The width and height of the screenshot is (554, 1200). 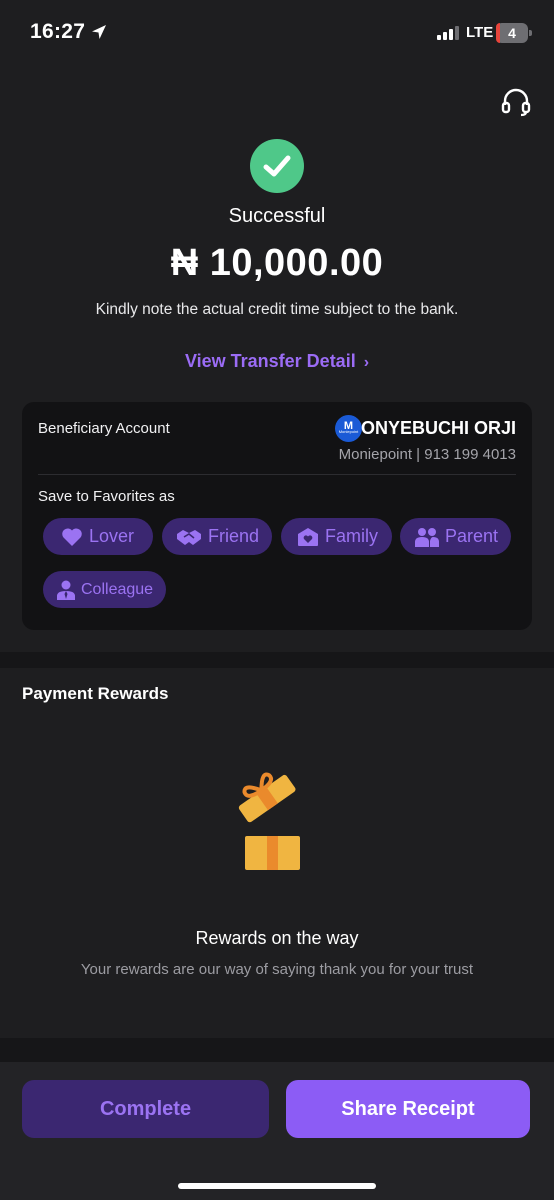 I want to click on share-receipt-button: Share Receipt, so click(x=408, y=1109).